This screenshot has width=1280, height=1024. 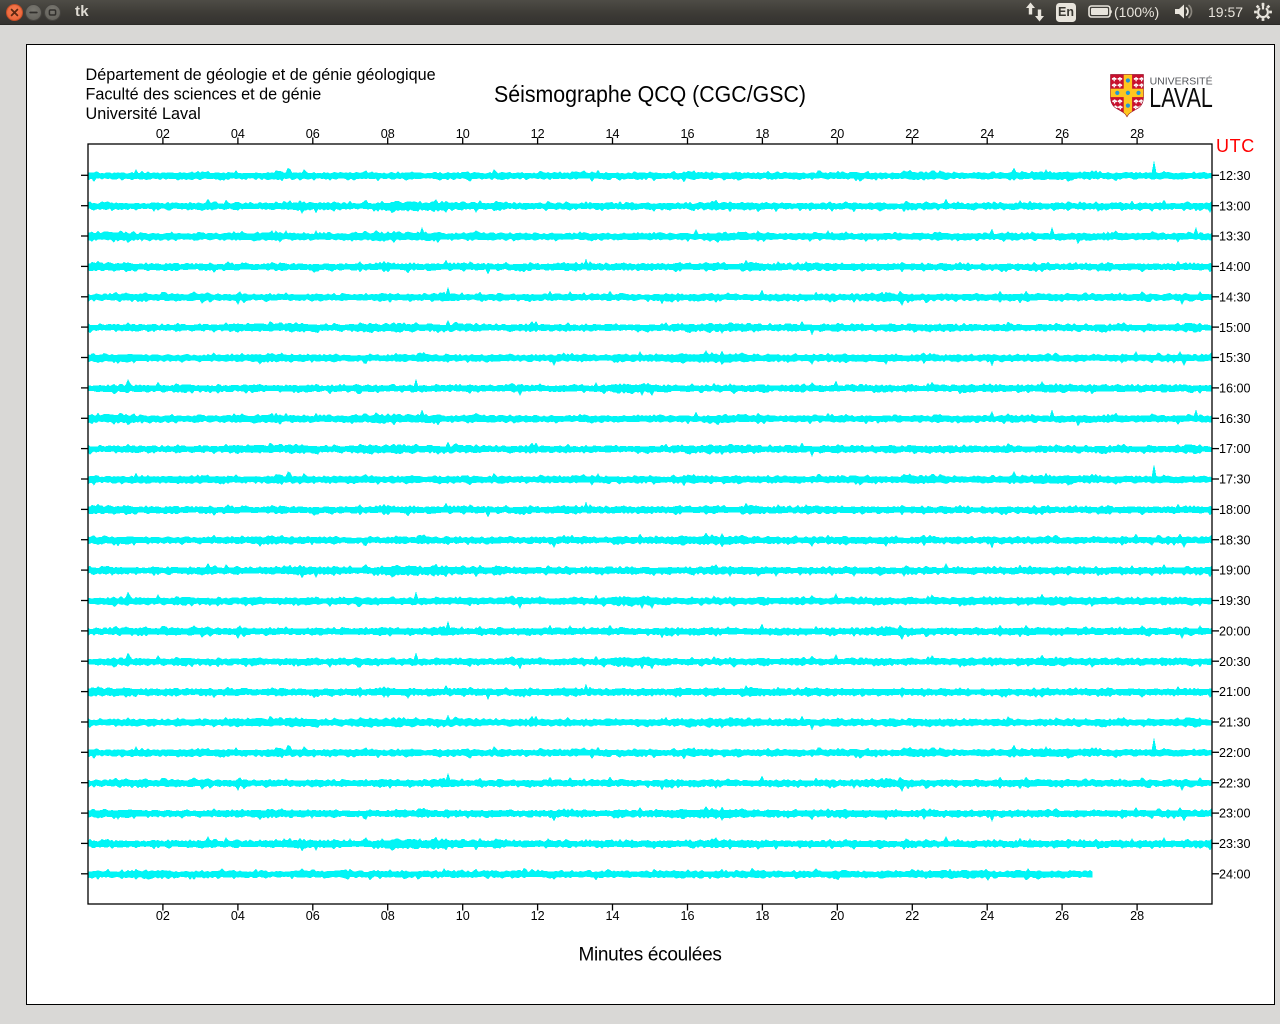 What do you see at coordinates (1181, 97) in the screenshot?
I see `svg-text: LAVAL` at bounding box center [1181, 97].